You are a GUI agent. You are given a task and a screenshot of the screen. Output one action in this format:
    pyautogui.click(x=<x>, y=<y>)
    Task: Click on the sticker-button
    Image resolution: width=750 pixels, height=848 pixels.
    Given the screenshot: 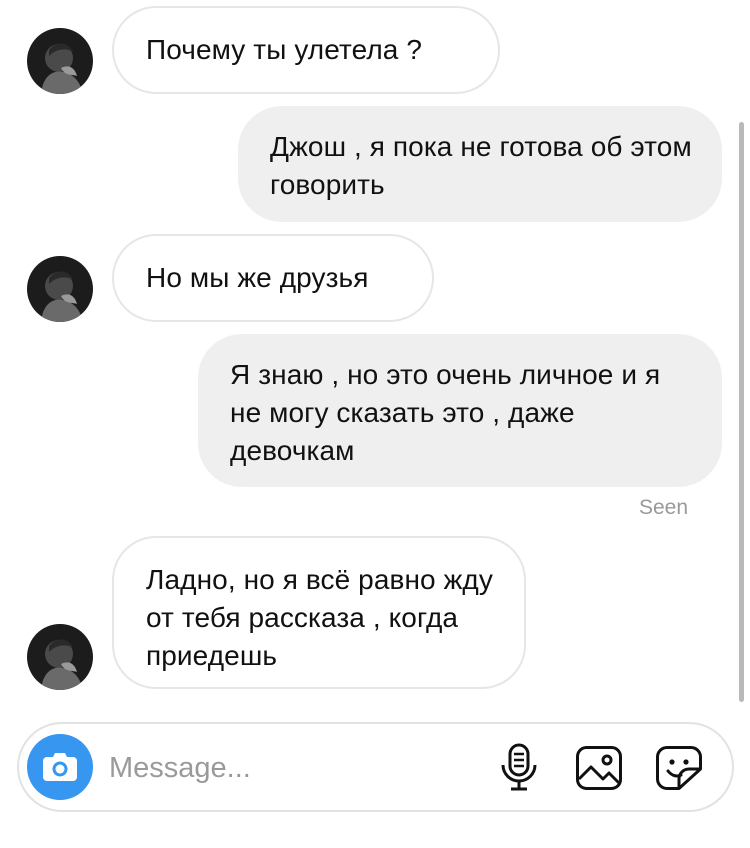 What is the action you would take?
    pyautogui.click(x=679, y=770)
    